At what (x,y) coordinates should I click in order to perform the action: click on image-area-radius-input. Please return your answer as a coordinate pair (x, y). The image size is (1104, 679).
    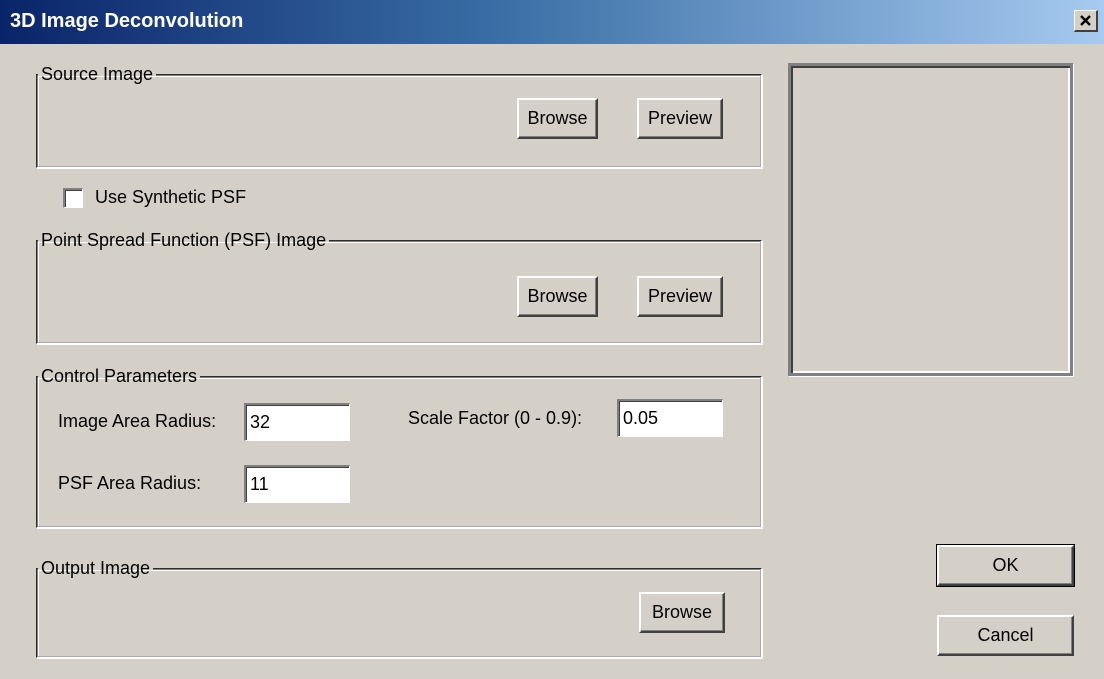
    Looking at the image, I should click on (297, 422).